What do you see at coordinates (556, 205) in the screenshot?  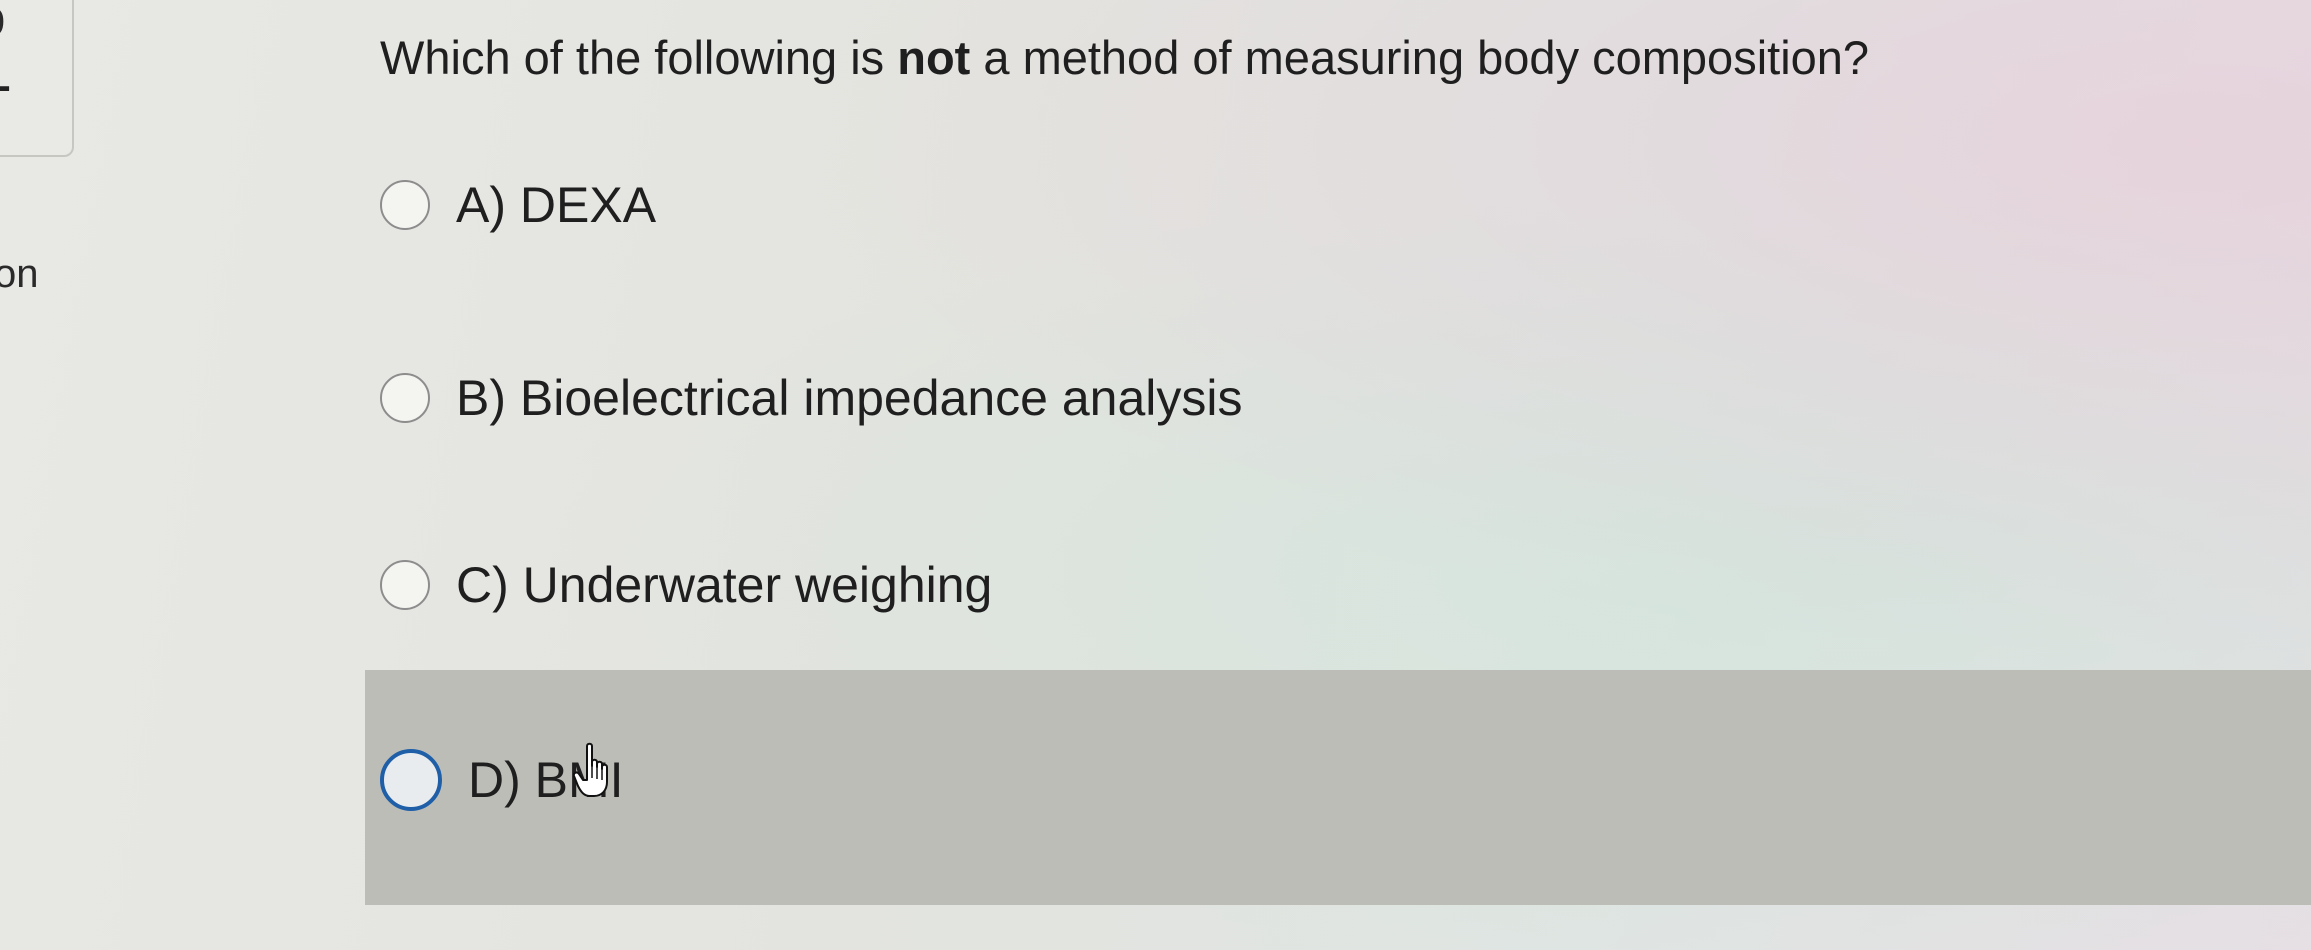 I see `answer-label-a: A) DEXA` at bounding box center [556, 205].